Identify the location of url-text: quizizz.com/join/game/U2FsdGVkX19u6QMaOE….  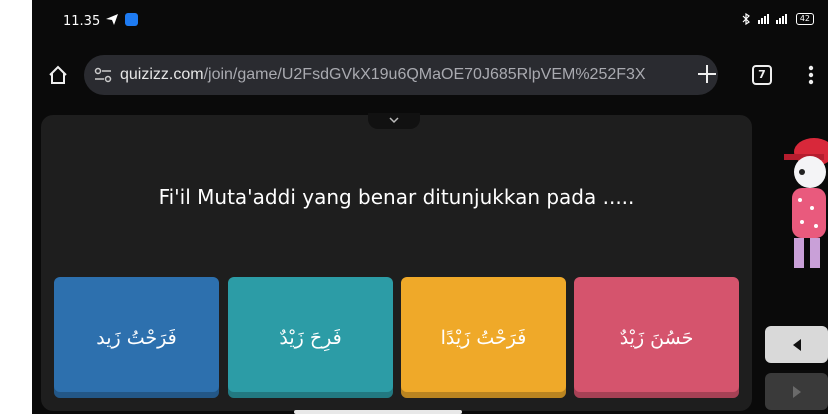
(383, 75).